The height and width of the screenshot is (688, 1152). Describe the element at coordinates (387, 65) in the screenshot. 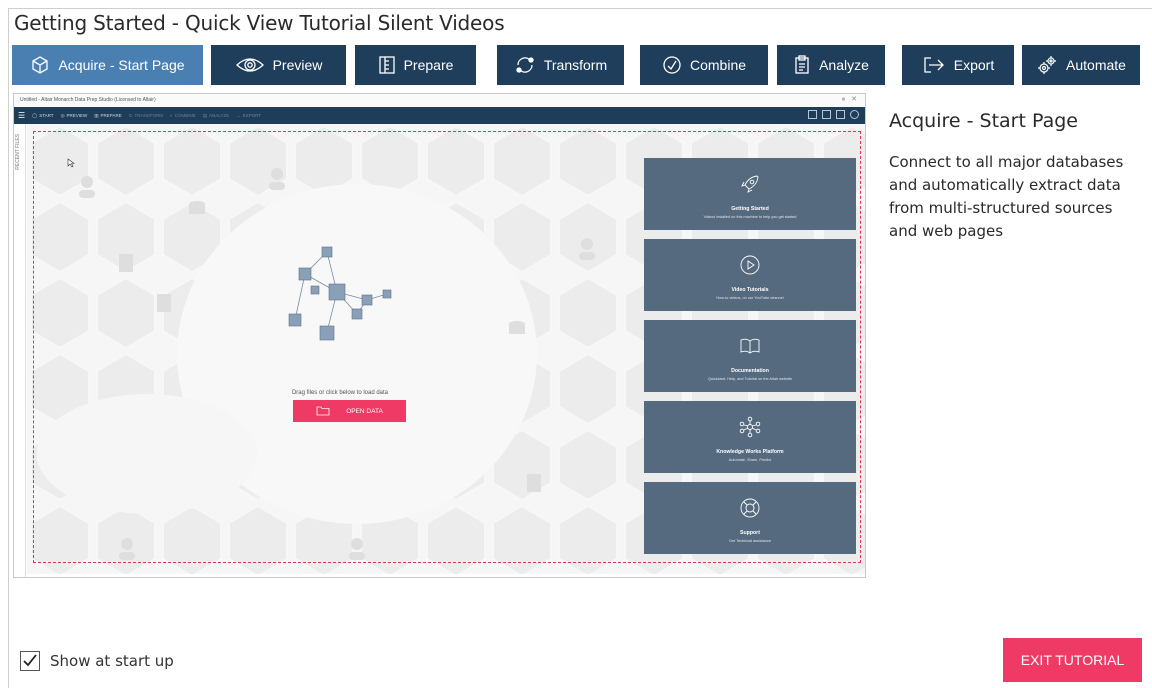

I see `columns-icon` at that location.